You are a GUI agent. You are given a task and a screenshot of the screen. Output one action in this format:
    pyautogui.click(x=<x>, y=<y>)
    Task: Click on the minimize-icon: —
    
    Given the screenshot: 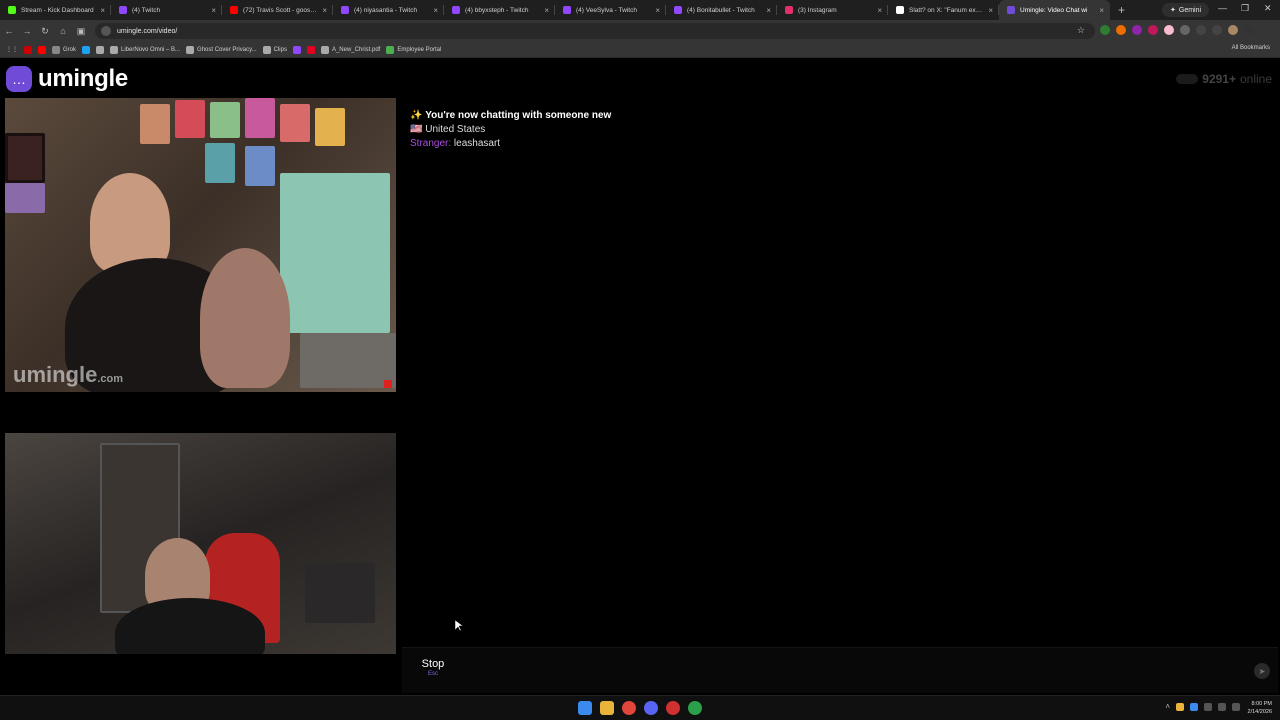 What is the action you would take?
    pyautogui.click(x=1222, y=8)
    